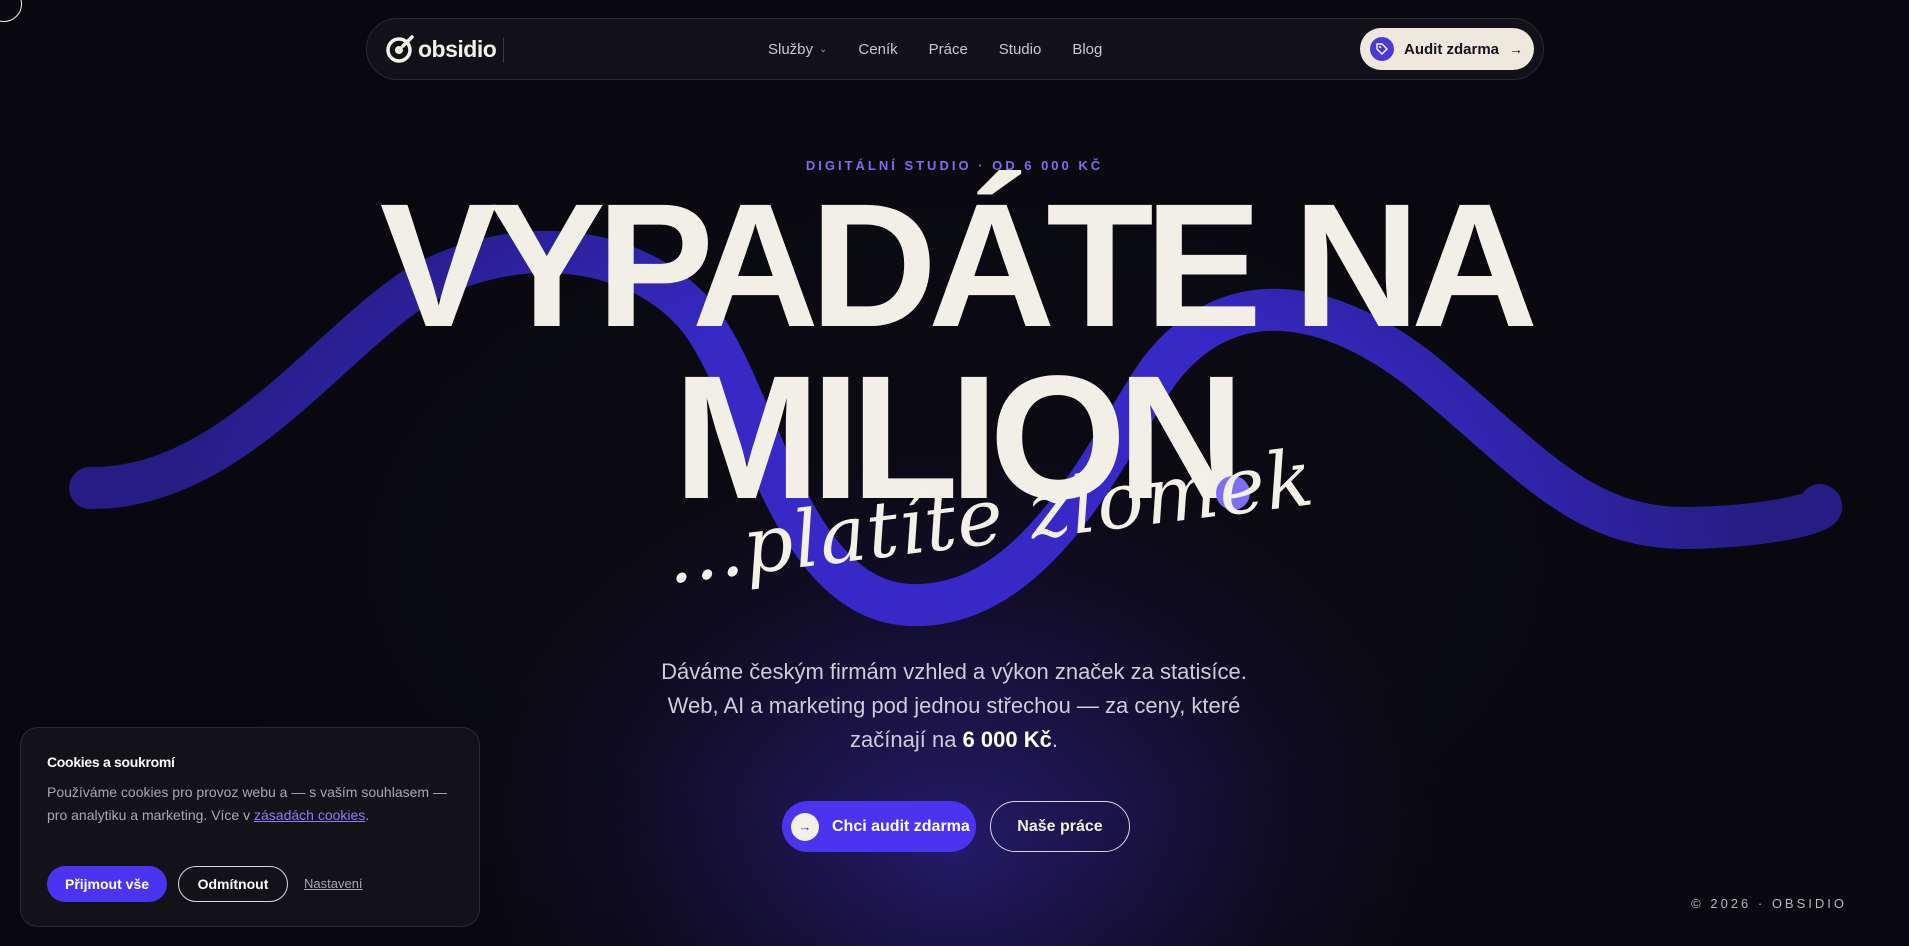 The height and width of the screenshot is (946, 1909). What do you see at coordinates (111, 762) in the screenshot?
I see `cookie-title: Cookies a soukromí` at bounding box center [111, 762].